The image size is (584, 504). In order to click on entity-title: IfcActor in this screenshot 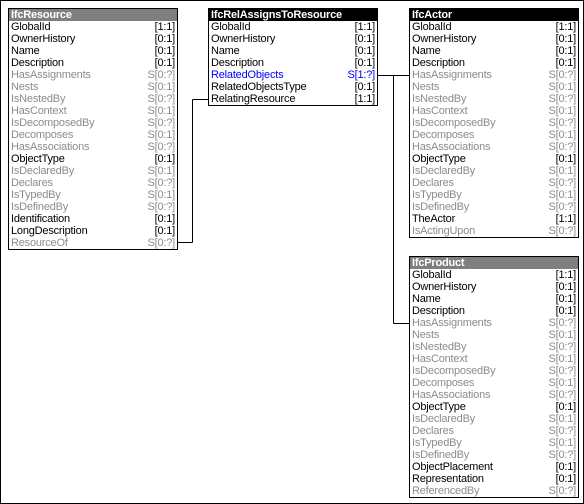, I will do `click(494, 15)`.